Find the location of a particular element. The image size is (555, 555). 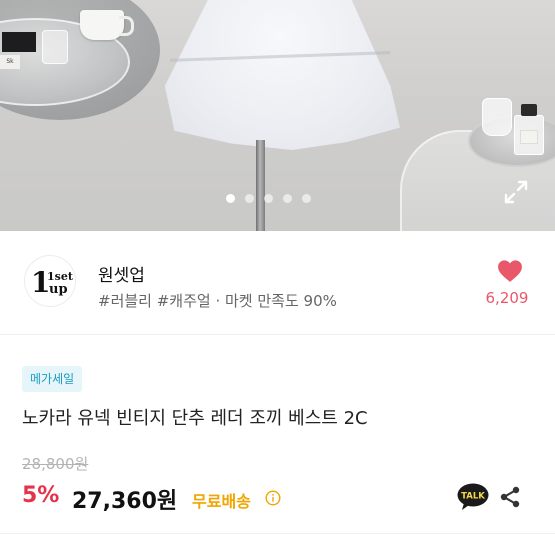

glass-jar is located at coordinates (497, 117).